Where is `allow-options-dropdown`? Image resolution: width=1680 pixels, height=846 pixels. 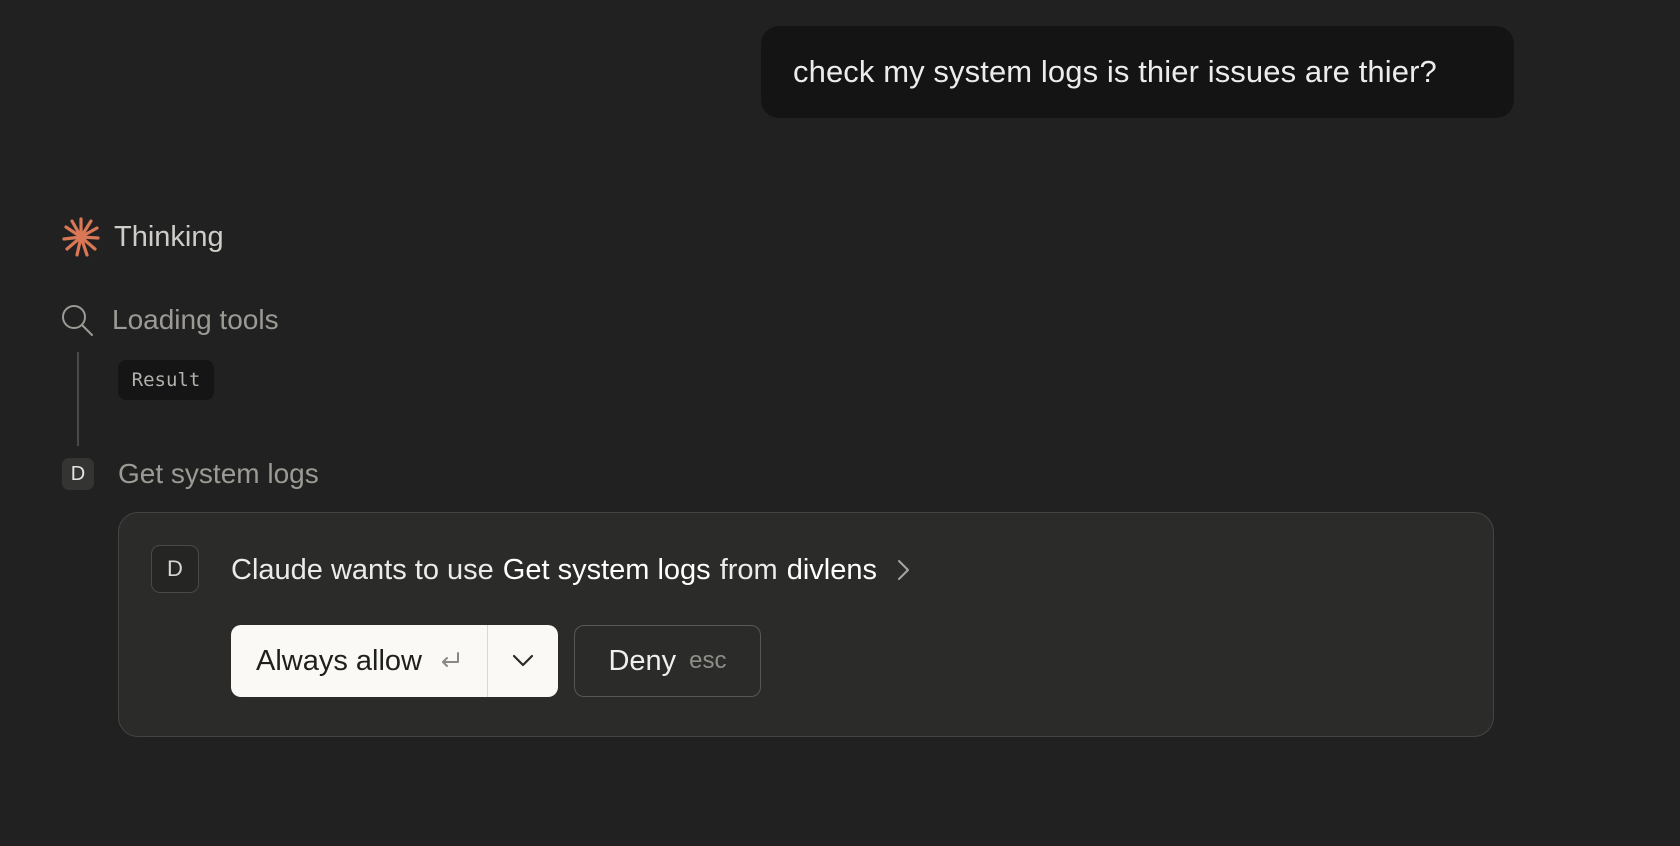 allow-options-dropdown is located at coordinates (523, 661).